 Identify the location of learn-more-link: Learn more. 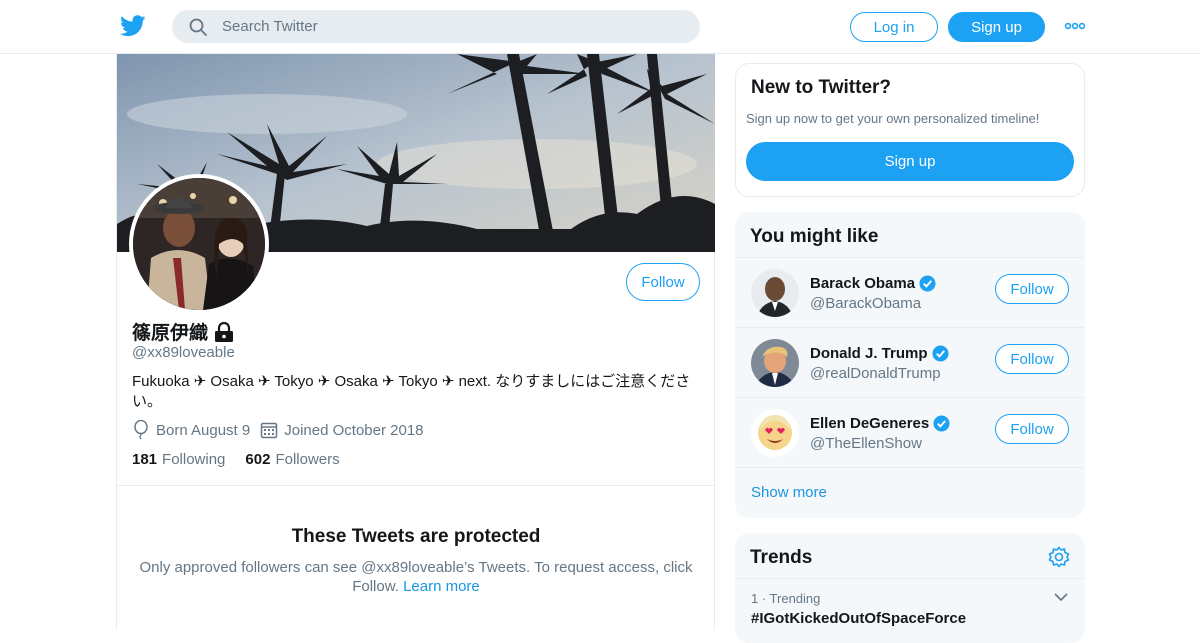
(441, 586).